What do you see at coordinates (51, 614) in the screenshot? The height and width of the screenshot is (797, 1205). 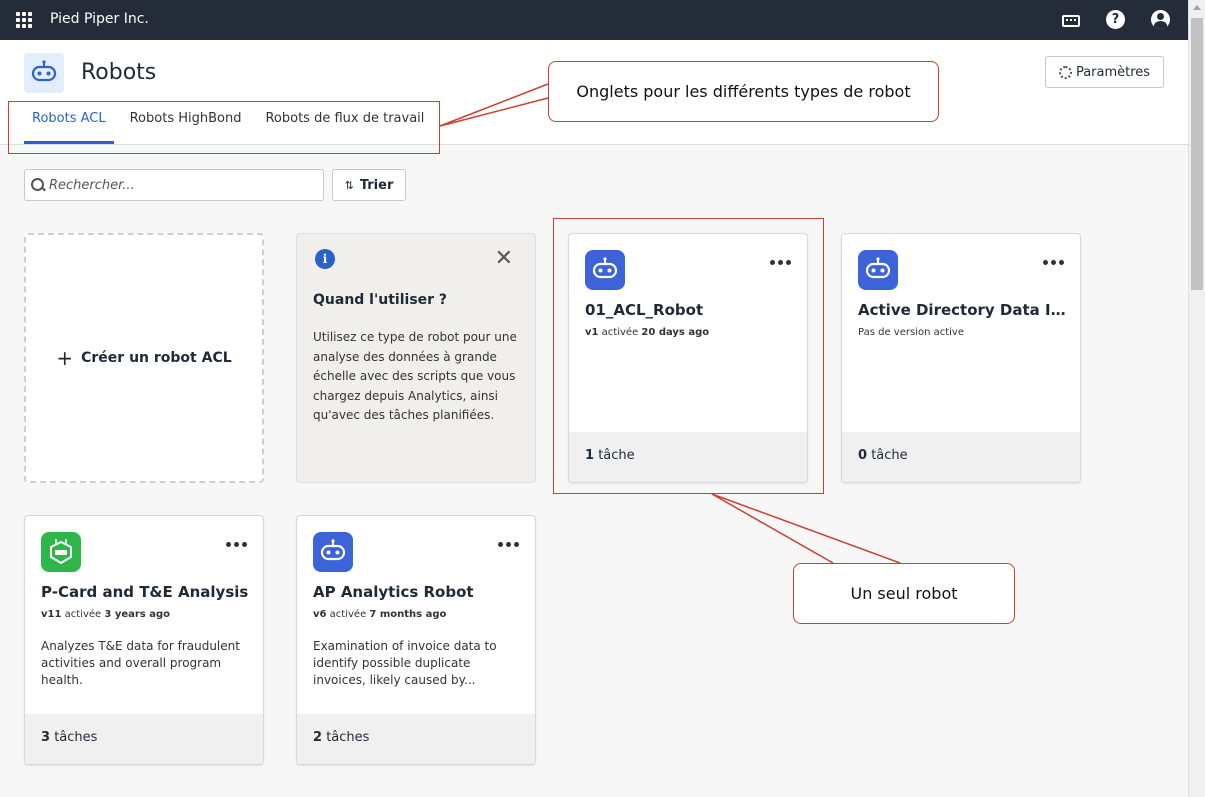 I see `robot-version: v11` at bounding box center [51, 614].